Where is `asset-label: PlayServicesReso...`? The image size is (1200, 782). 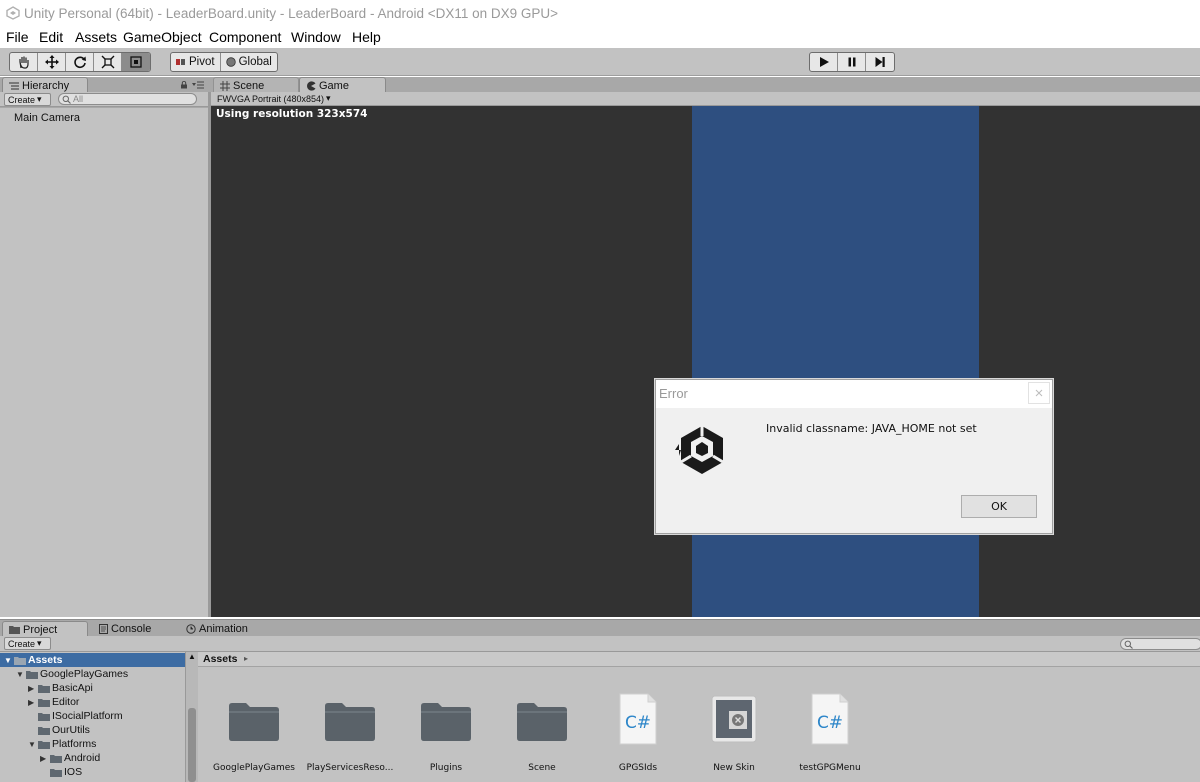 asset-label: PlayServicesReso... is located at coordinates (350, 768).